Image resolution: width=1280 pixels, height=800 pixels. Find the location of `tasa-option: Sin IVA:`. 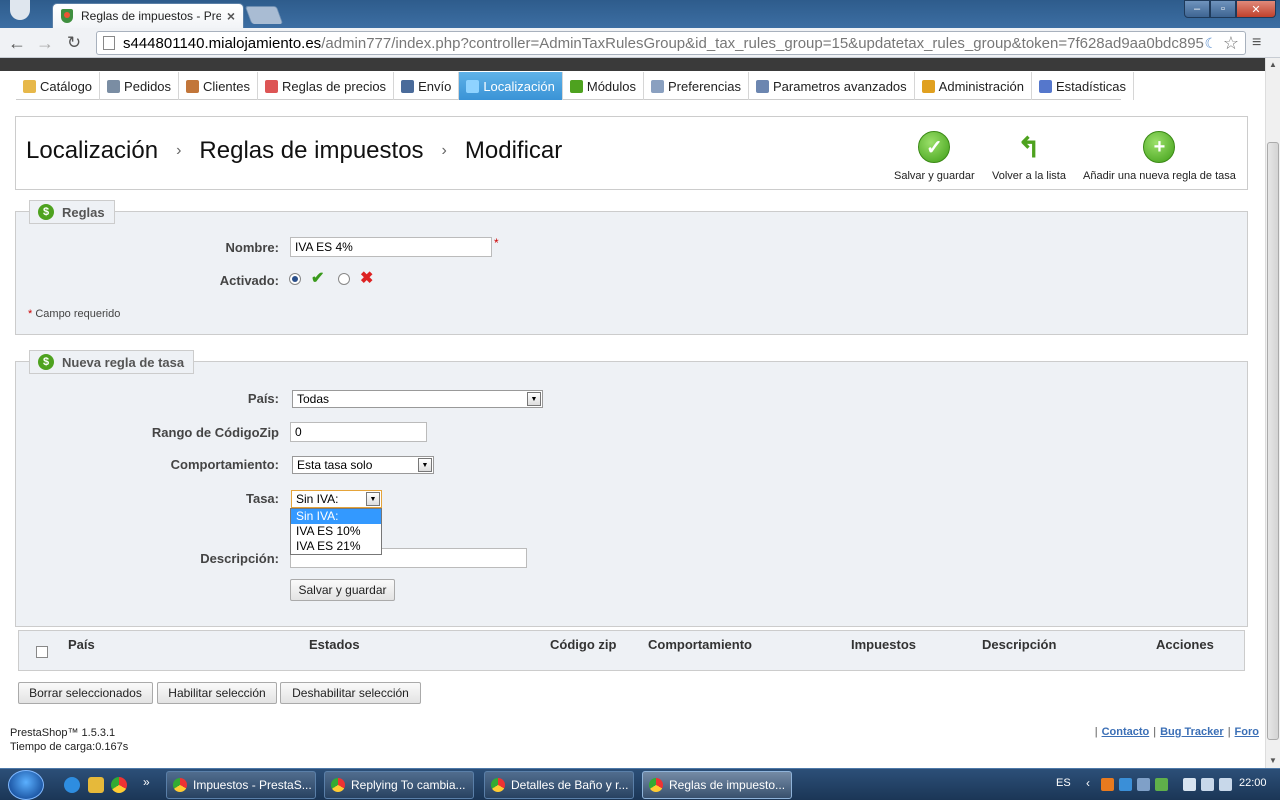

tasa-option: Sin IVA: is located at coordinates (336, 516).